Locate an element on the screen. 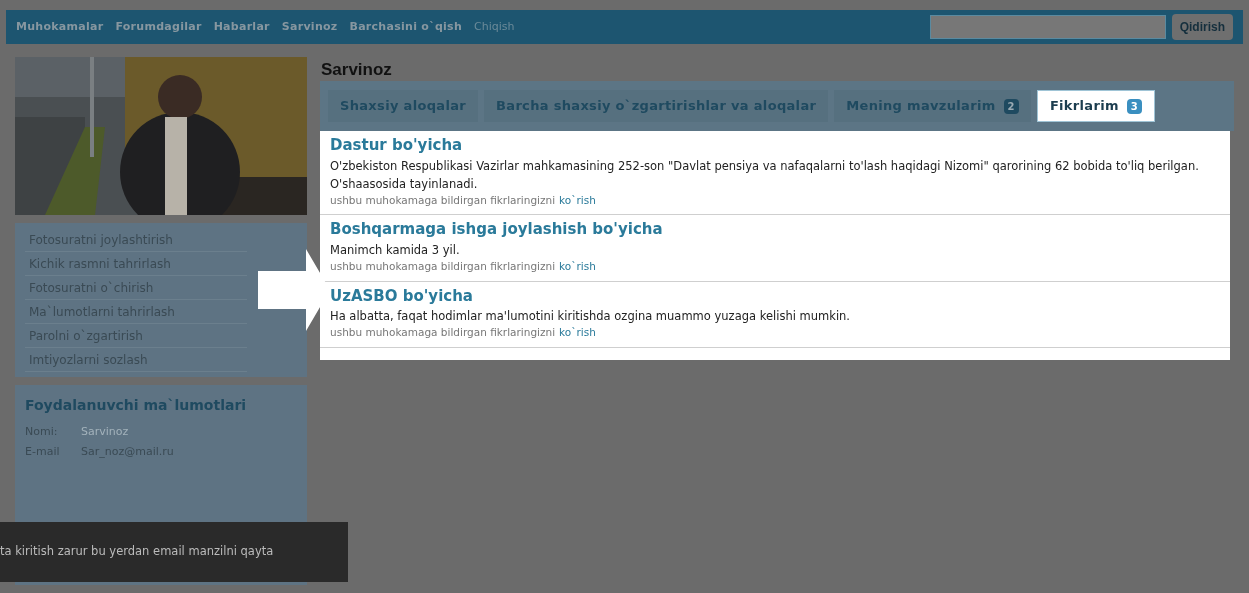 The image size is (1249, 593). tab: Shaxsiy aloqalar is located at coordinates (403, 106).